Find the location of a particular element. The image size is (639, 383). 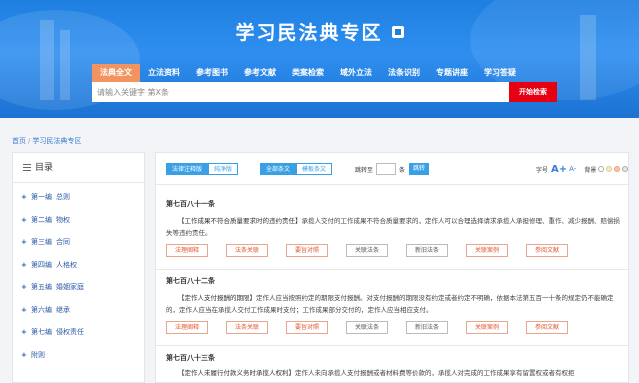

nav-item-lectures: 专题讲座 is located at coordinates (452, 73).